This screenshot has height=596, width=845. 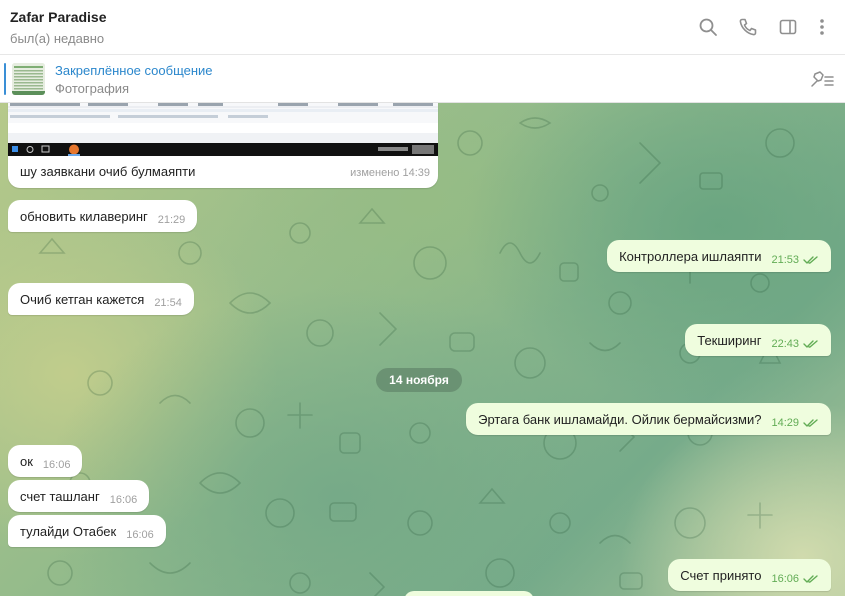 I want to click on message-incoming: обновить килаверинг 21:29, so click(x=103, y=216).